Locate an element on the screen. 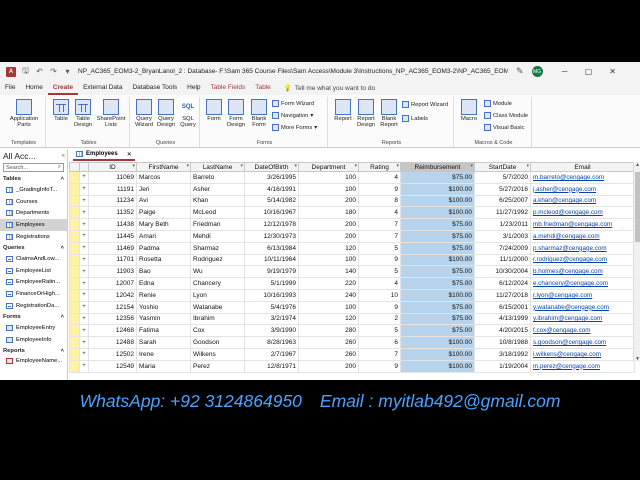  nav-item: EmployeeInfo is located at coordinates (33, 340).